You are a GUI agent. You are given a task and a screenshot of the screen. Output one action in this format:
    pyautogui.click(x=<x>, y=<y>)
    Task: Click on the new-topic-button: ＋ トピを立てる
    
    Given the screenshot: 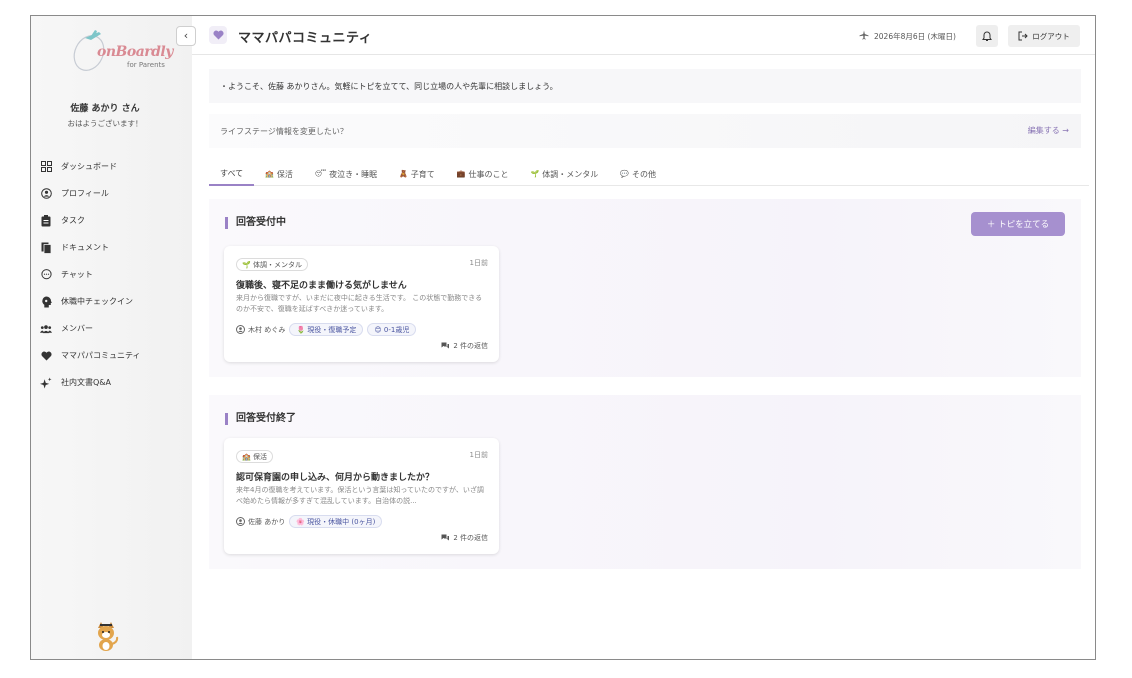 What is the action you would take?
    pyautogui.click(x=1018, y=224)
    